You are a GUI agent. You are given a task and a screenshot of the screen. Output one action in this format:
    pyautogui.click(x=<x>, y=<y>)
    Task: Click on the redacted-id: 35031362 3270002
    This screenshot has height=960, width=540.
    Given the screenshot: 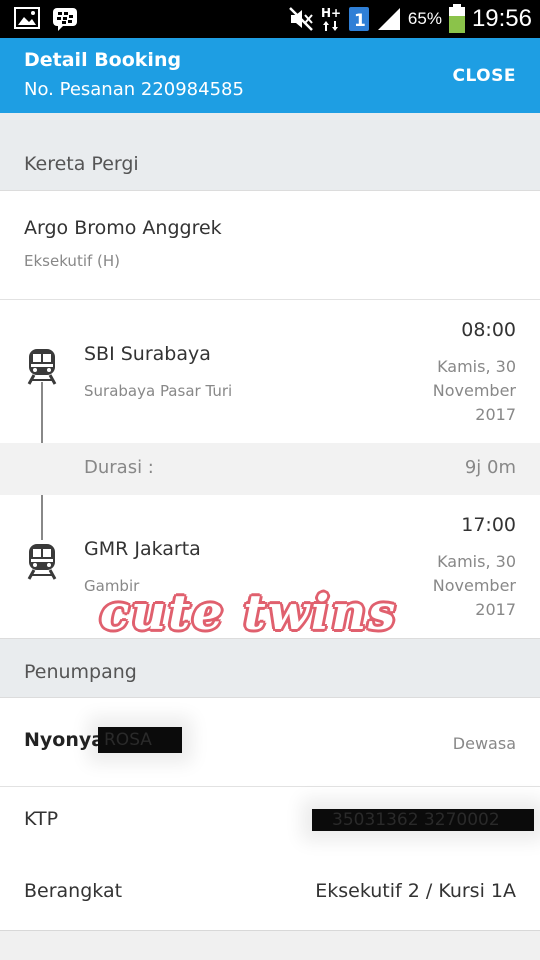 What is the action you would take?
    pyautogui.click(x=423, y=820)
    